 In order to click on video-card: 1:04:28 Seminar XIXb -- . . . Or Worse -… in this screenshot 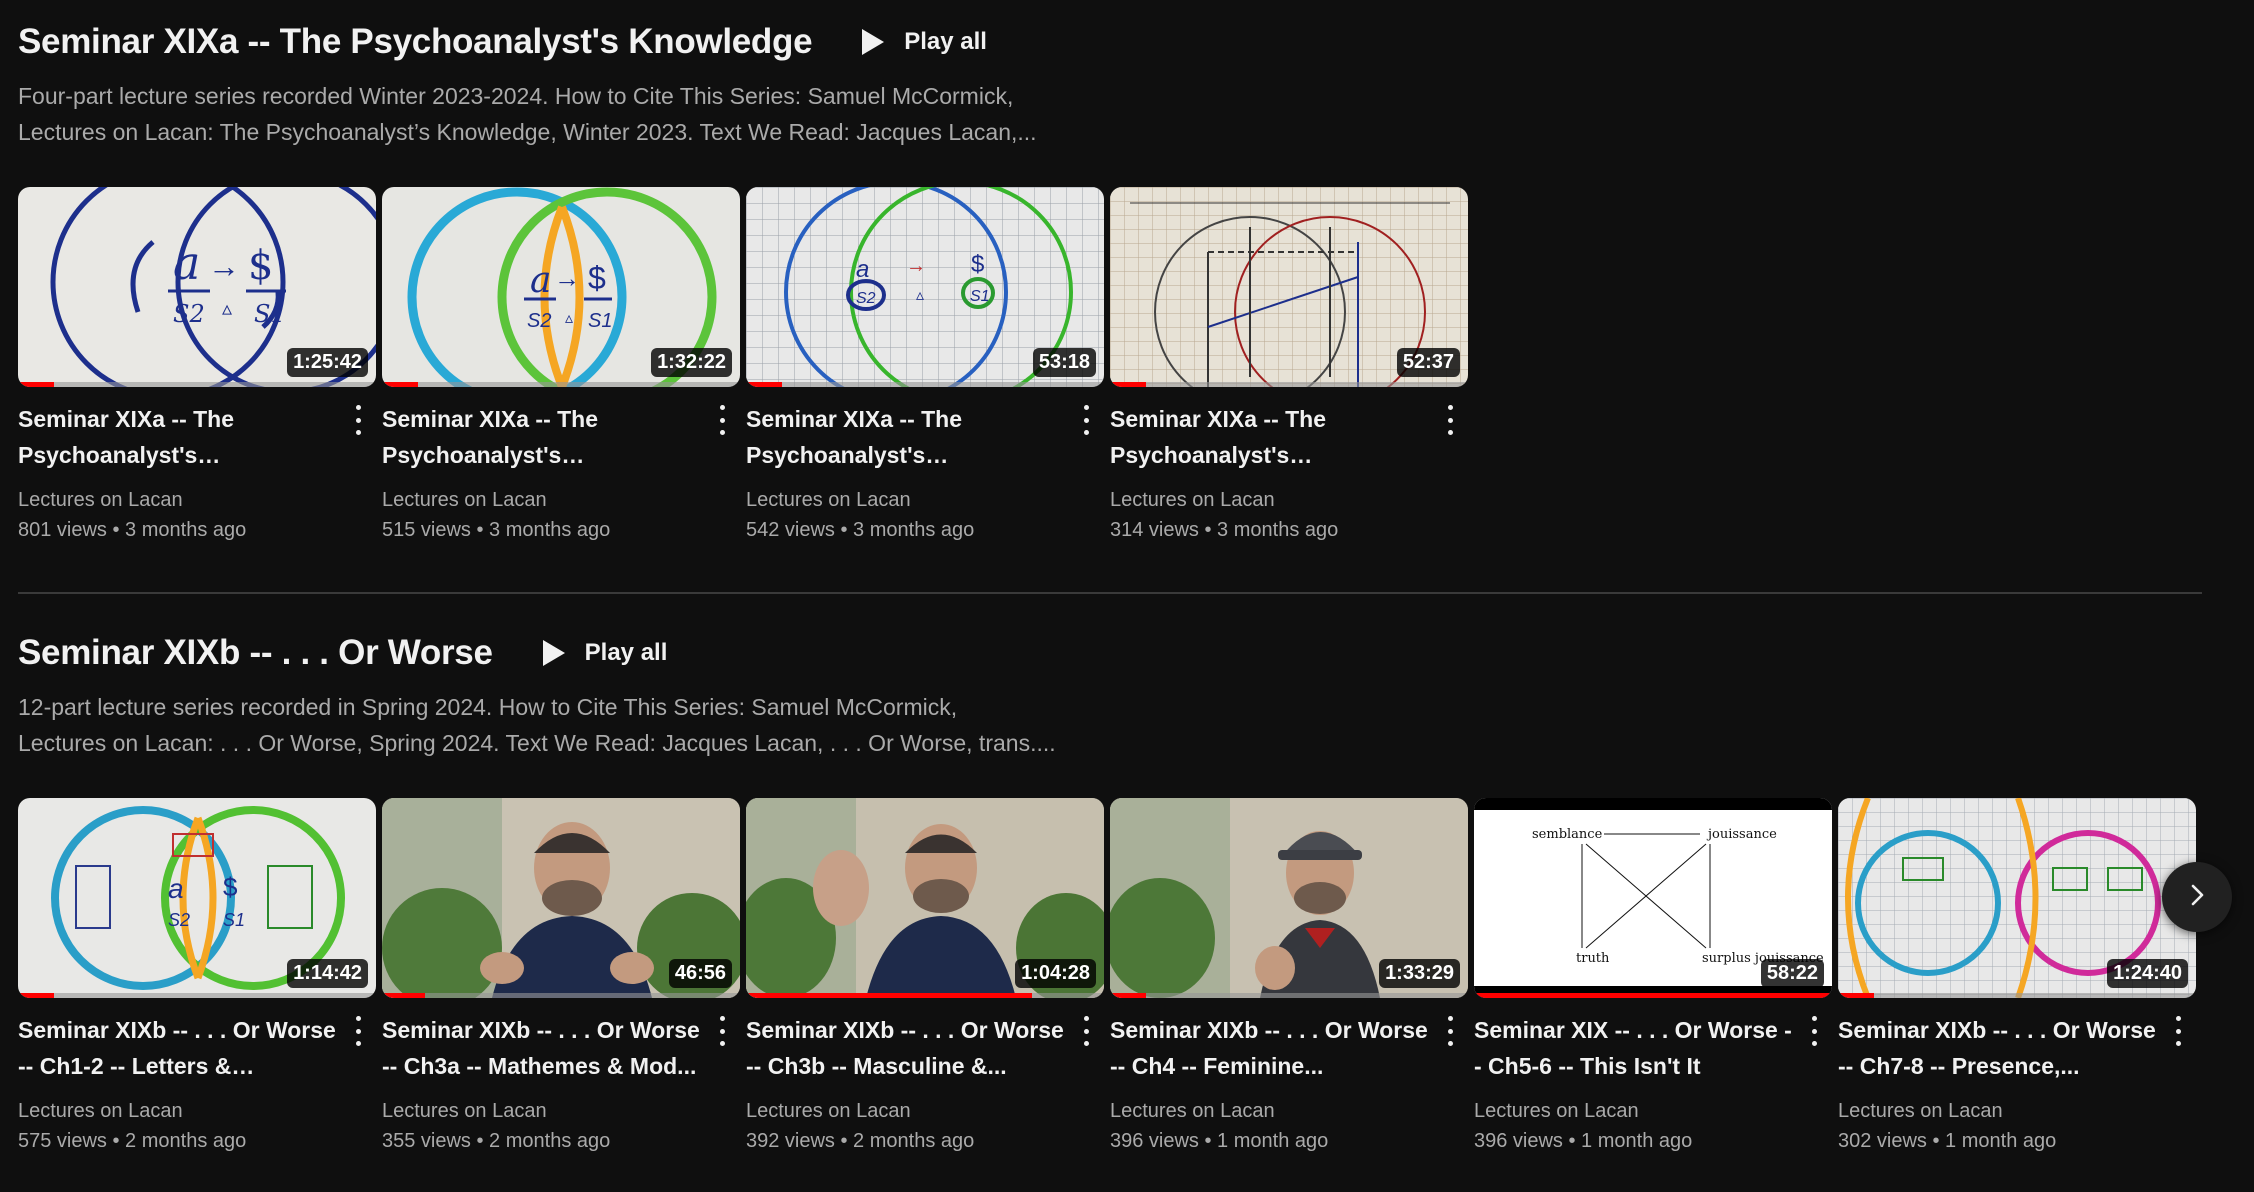, I will do `click(925, 977)`.